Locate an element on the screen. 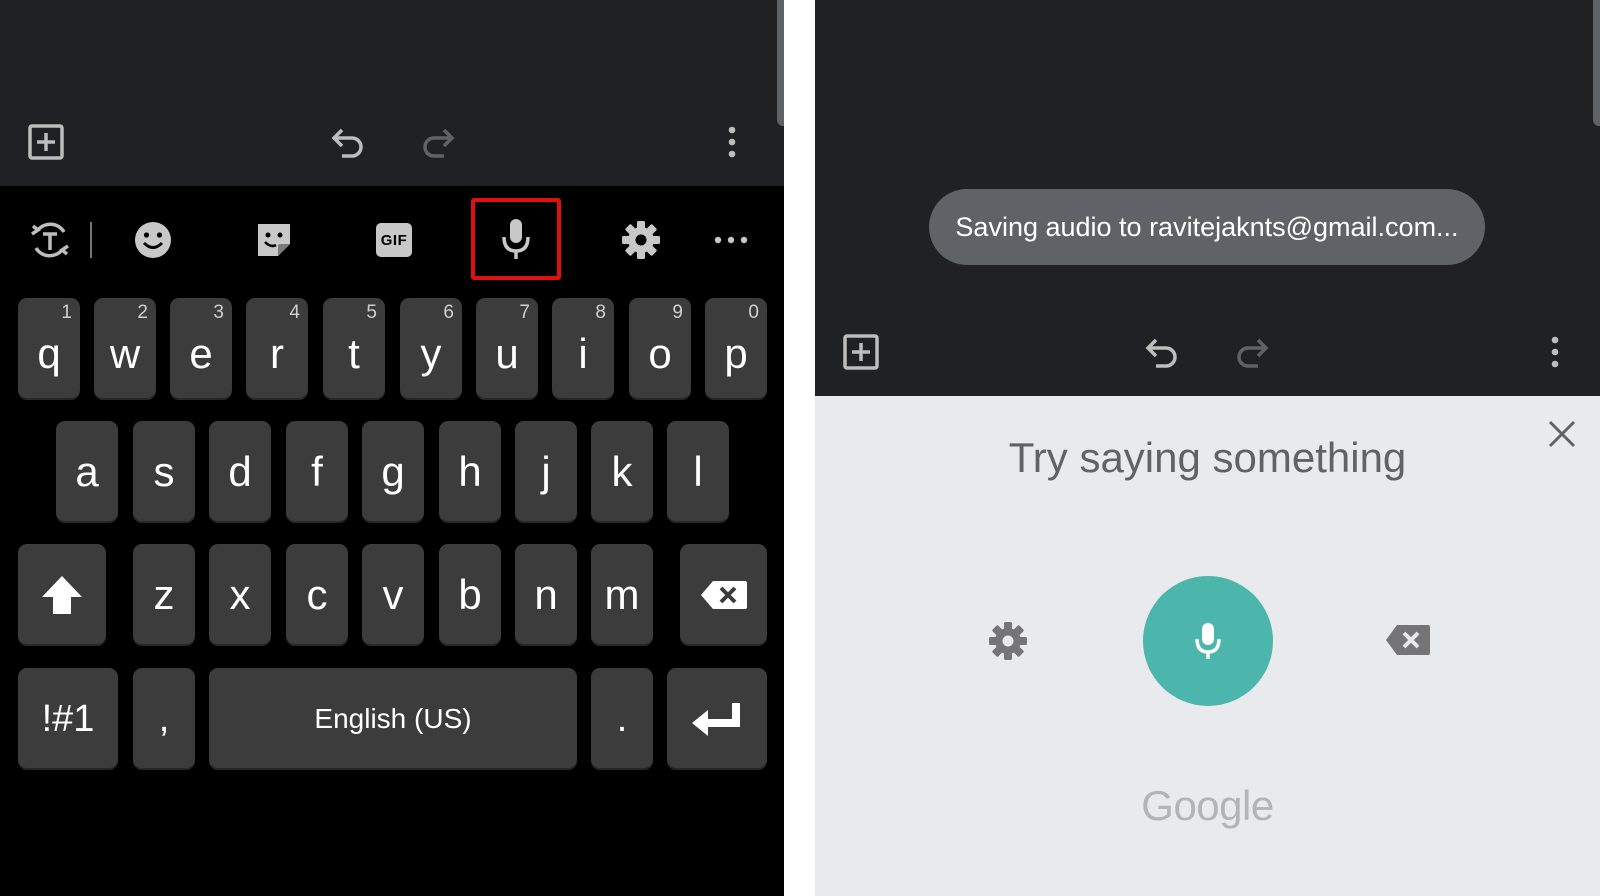 The image size is (1600, 896). mic-button-highlighted is located at coordinates (516, 239).